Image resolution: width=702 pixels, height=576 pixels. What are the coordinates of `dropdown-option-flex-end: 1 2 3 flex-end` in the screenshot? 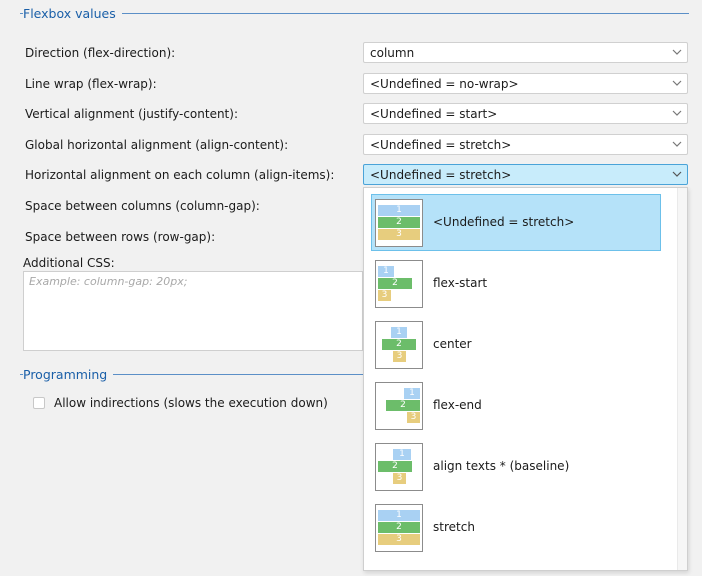 It's located at (516, 405).